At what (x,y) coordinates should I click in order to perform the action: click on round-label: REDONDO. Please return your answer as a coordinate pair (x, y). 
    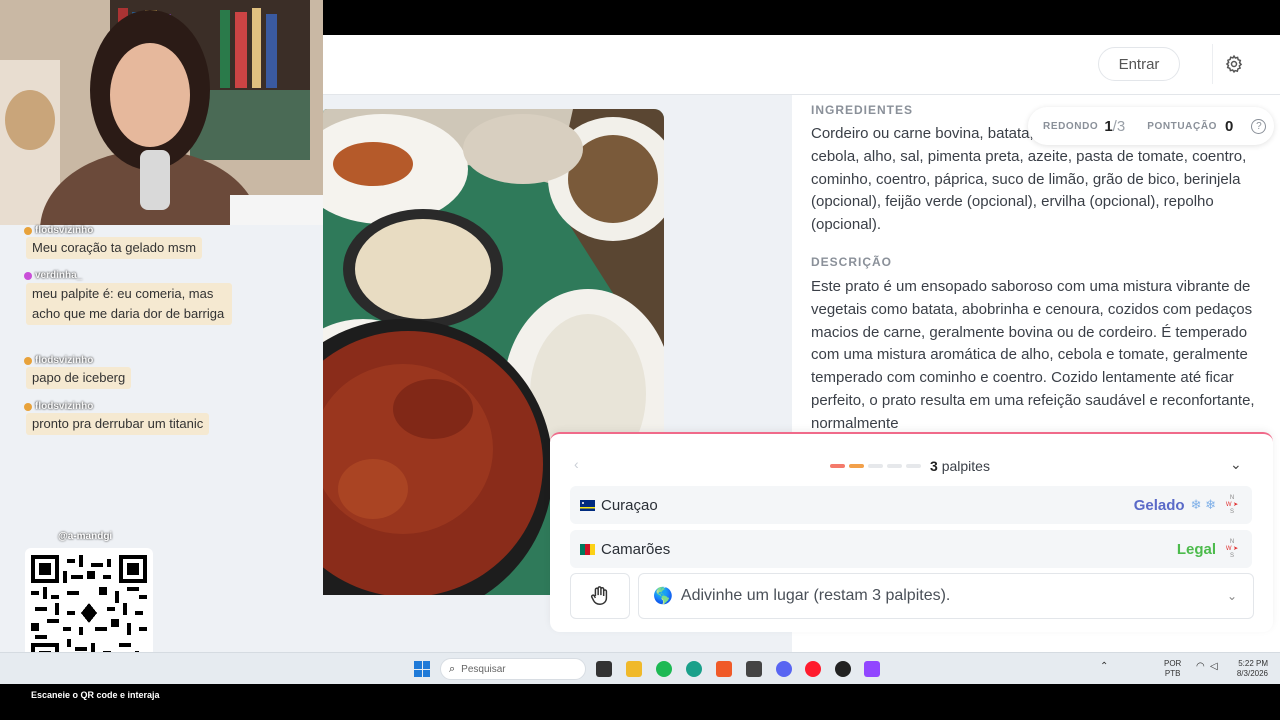
    Looking at the image, I should click on (1071, 126).